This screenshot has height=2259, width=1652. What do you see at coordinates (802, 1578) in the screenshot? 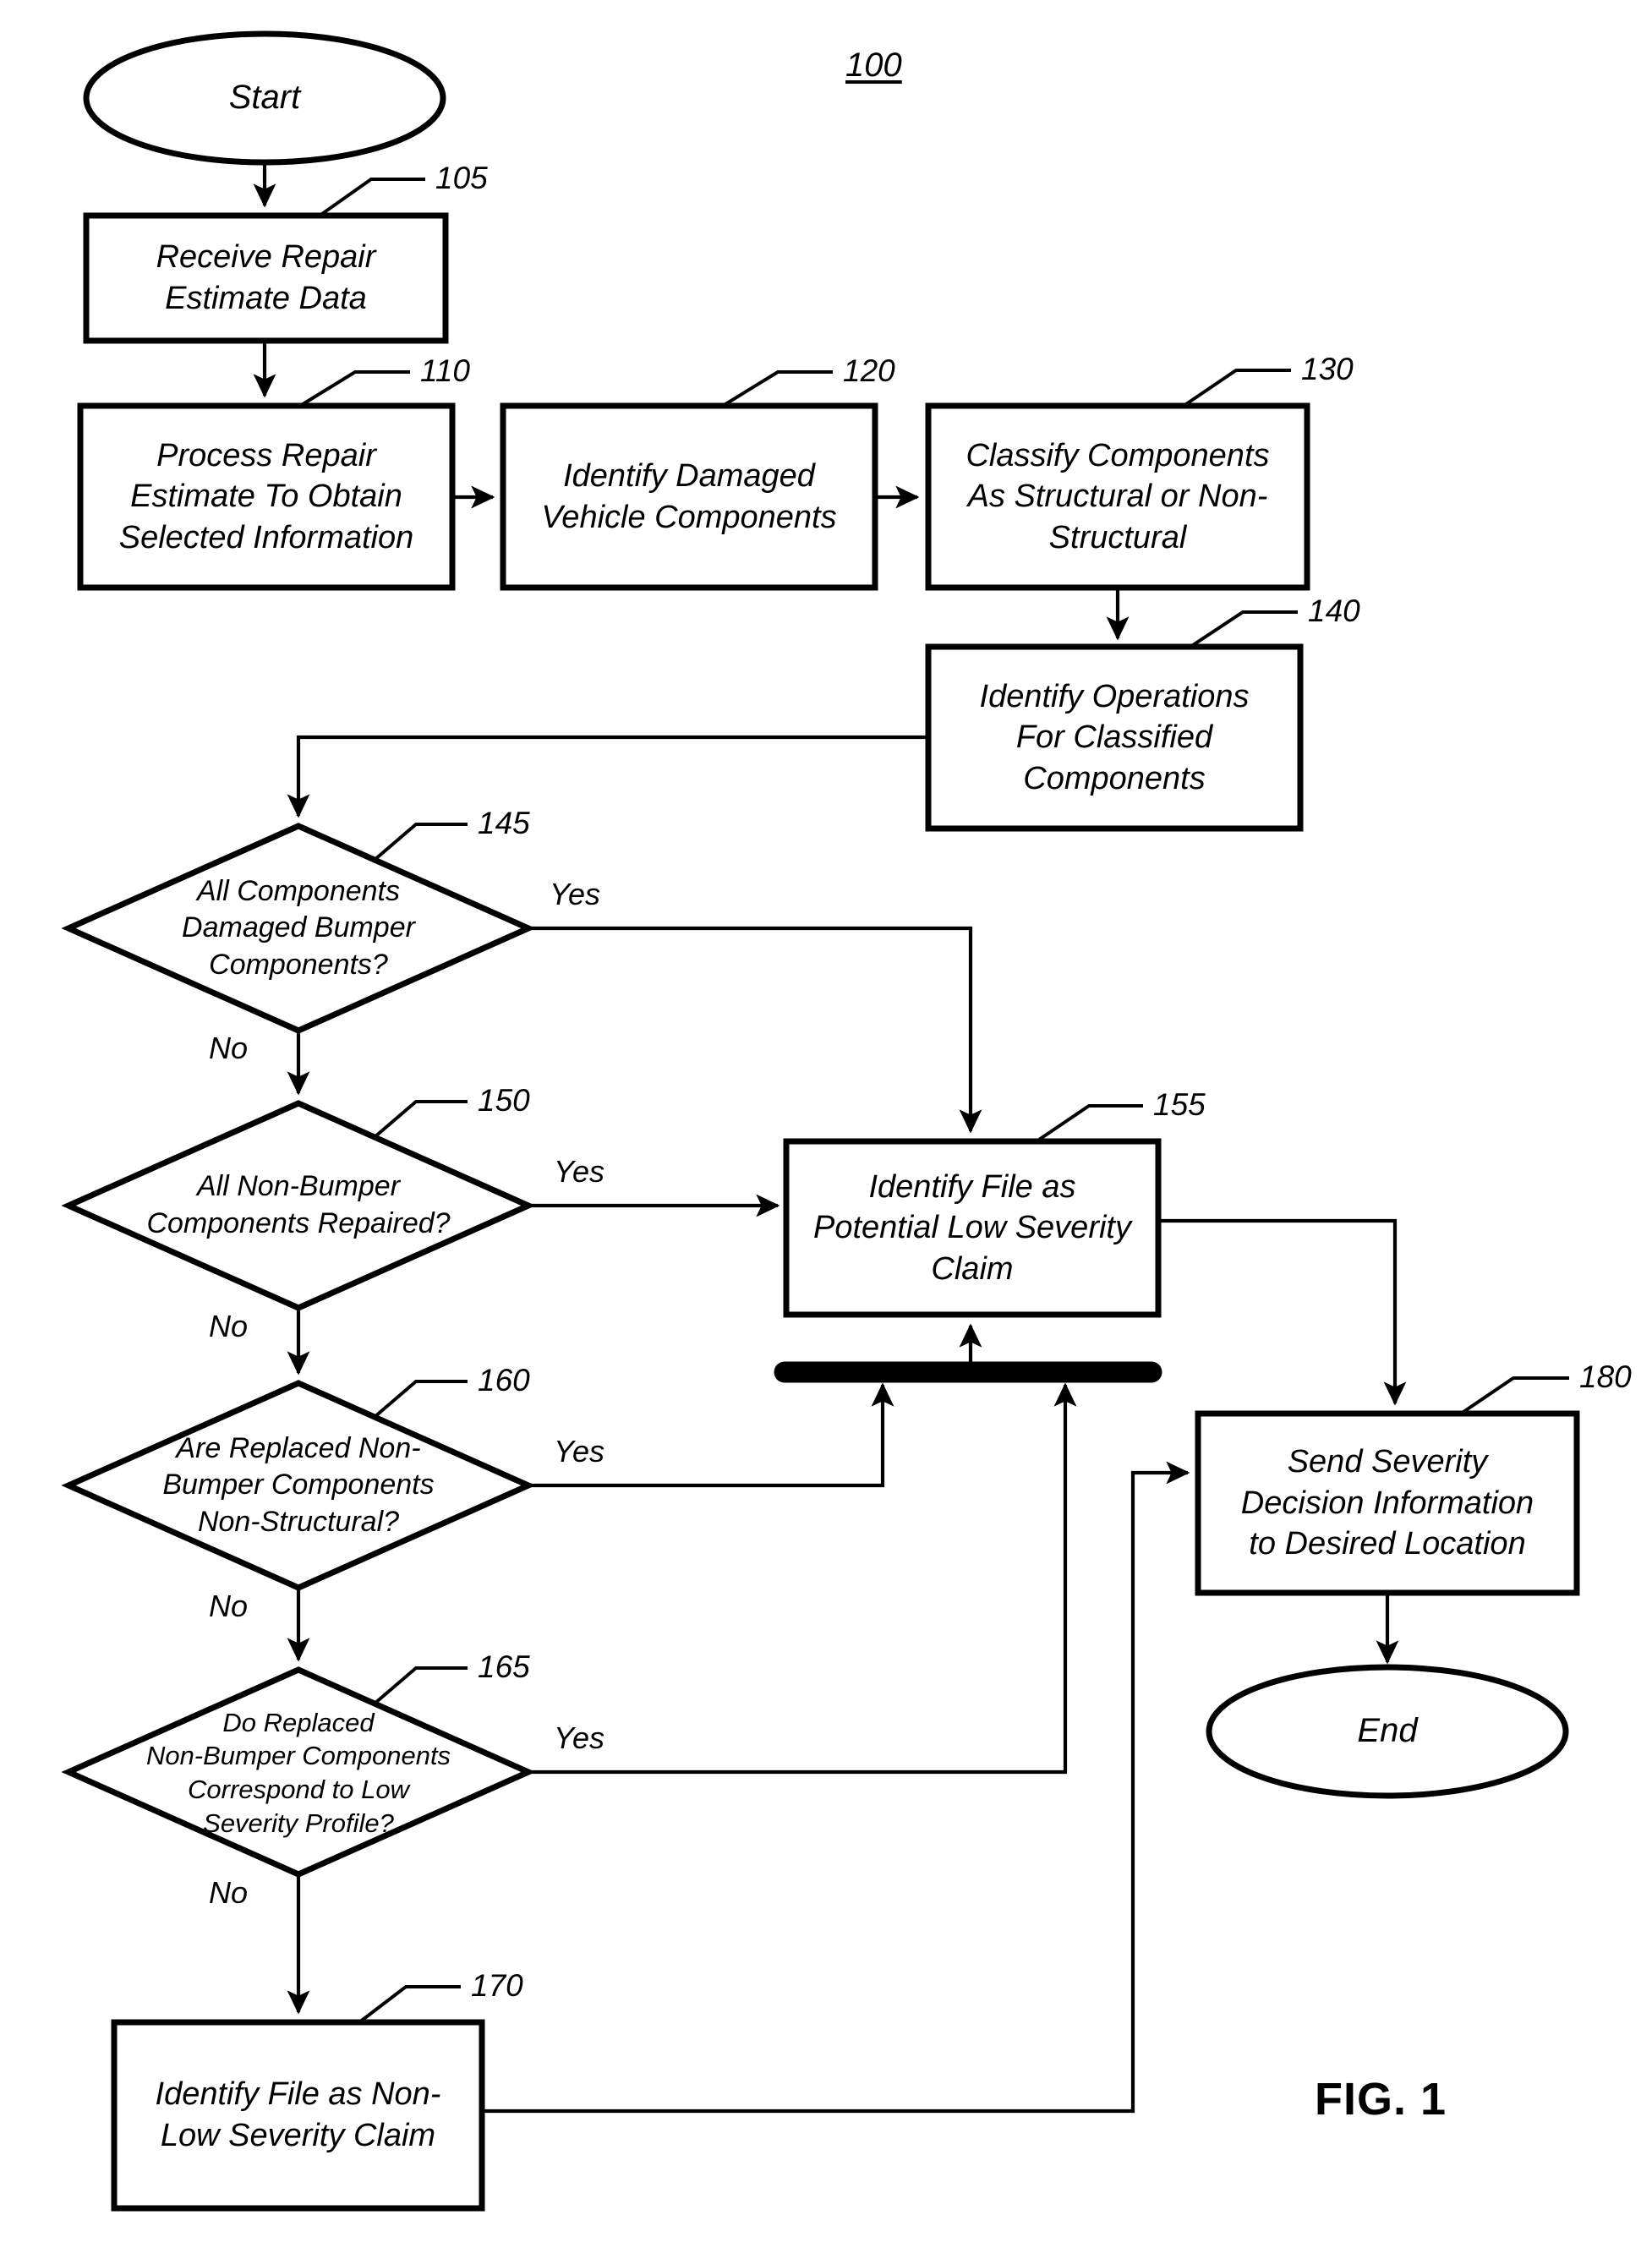
I see `edge-165-yes-to-junction` at bounding box center [802, 1578].